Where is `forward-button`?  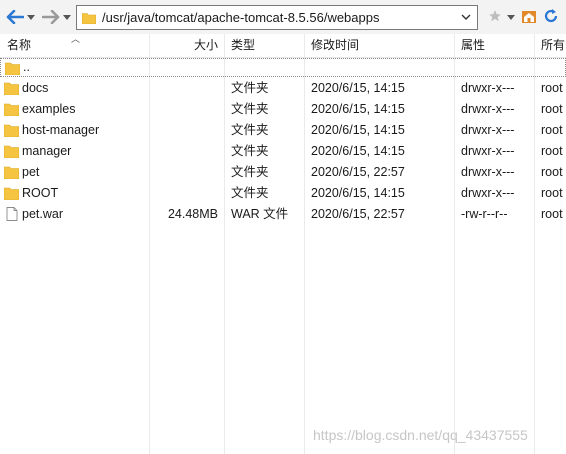
forward-button is located at coordinates (51, 17).